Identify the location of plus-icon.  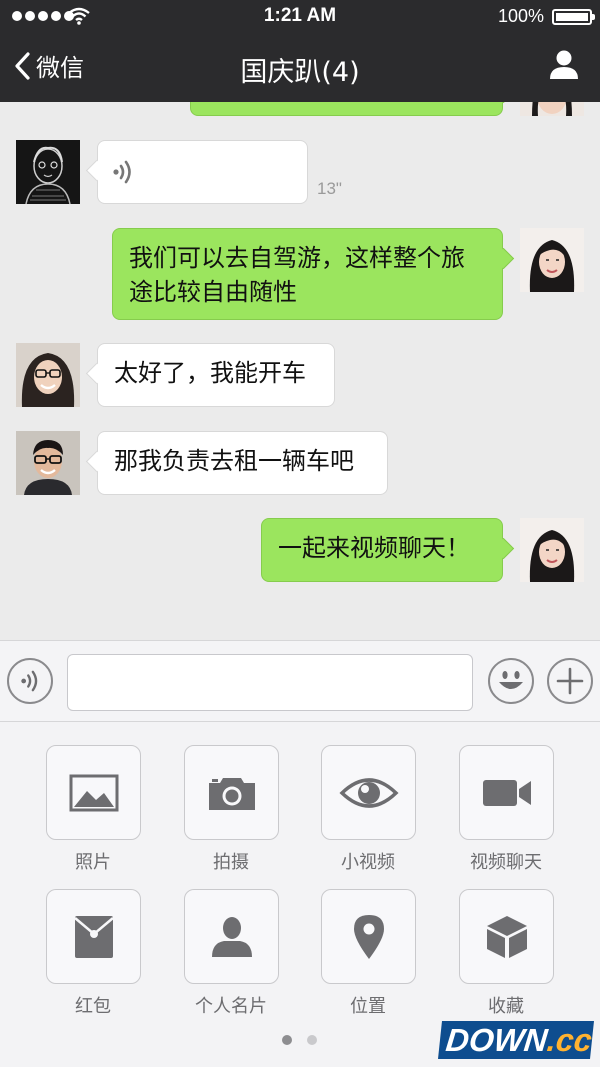
(570, 681).